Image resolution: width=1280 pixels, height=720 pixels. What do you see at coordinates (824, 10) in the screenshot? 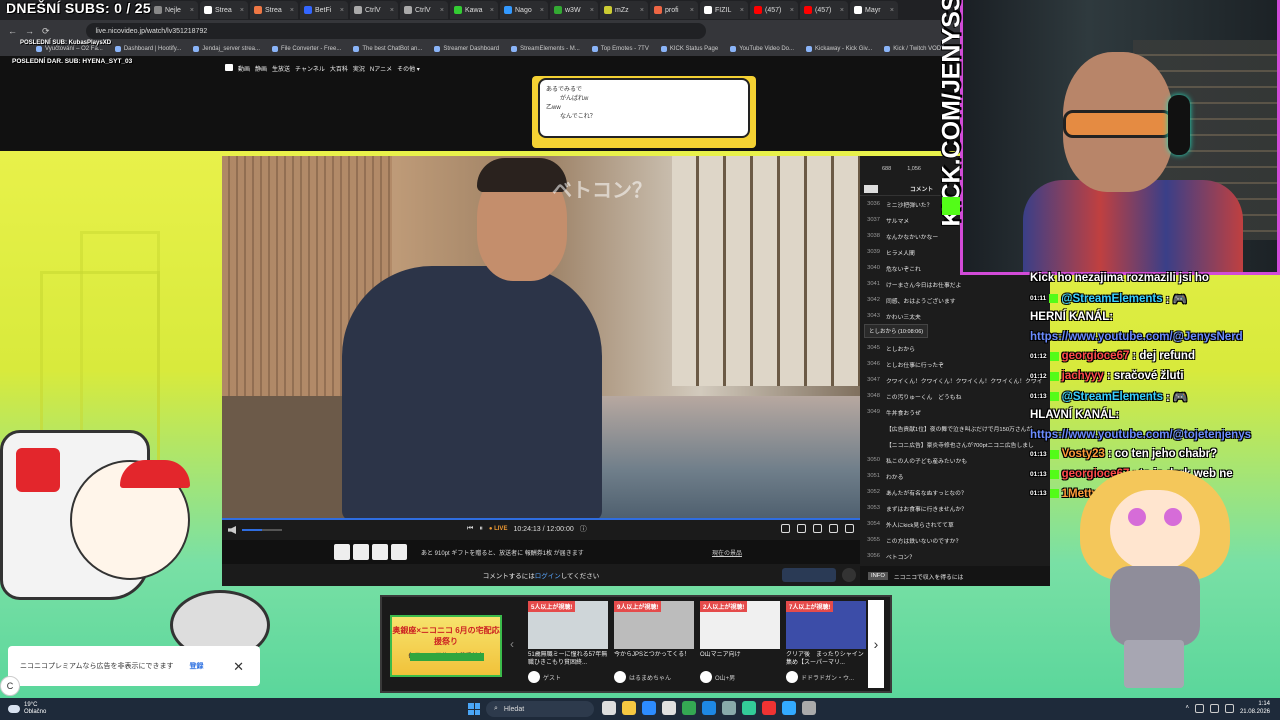
I see `browser-tab: (457) ×` at bounding box center [824, 10].